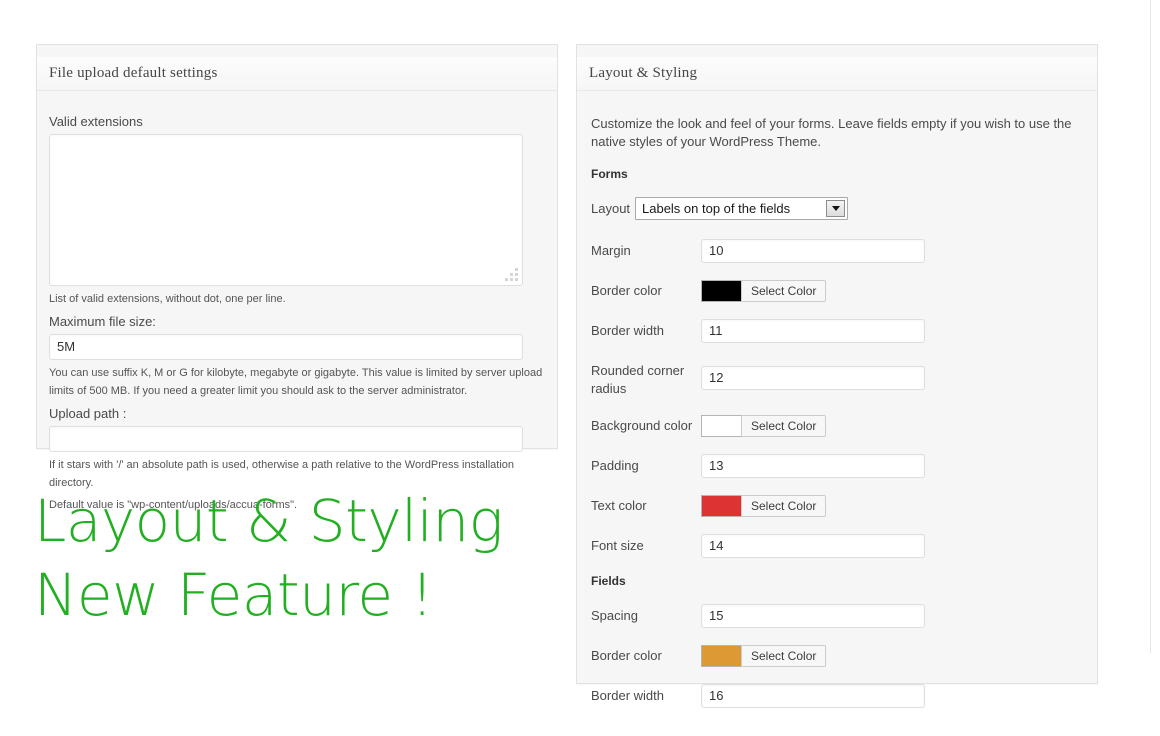  What do you see at coordinates (286, 140) in the screenshot?
I see `valid-extensions-value` at bounding box center [286, 140].